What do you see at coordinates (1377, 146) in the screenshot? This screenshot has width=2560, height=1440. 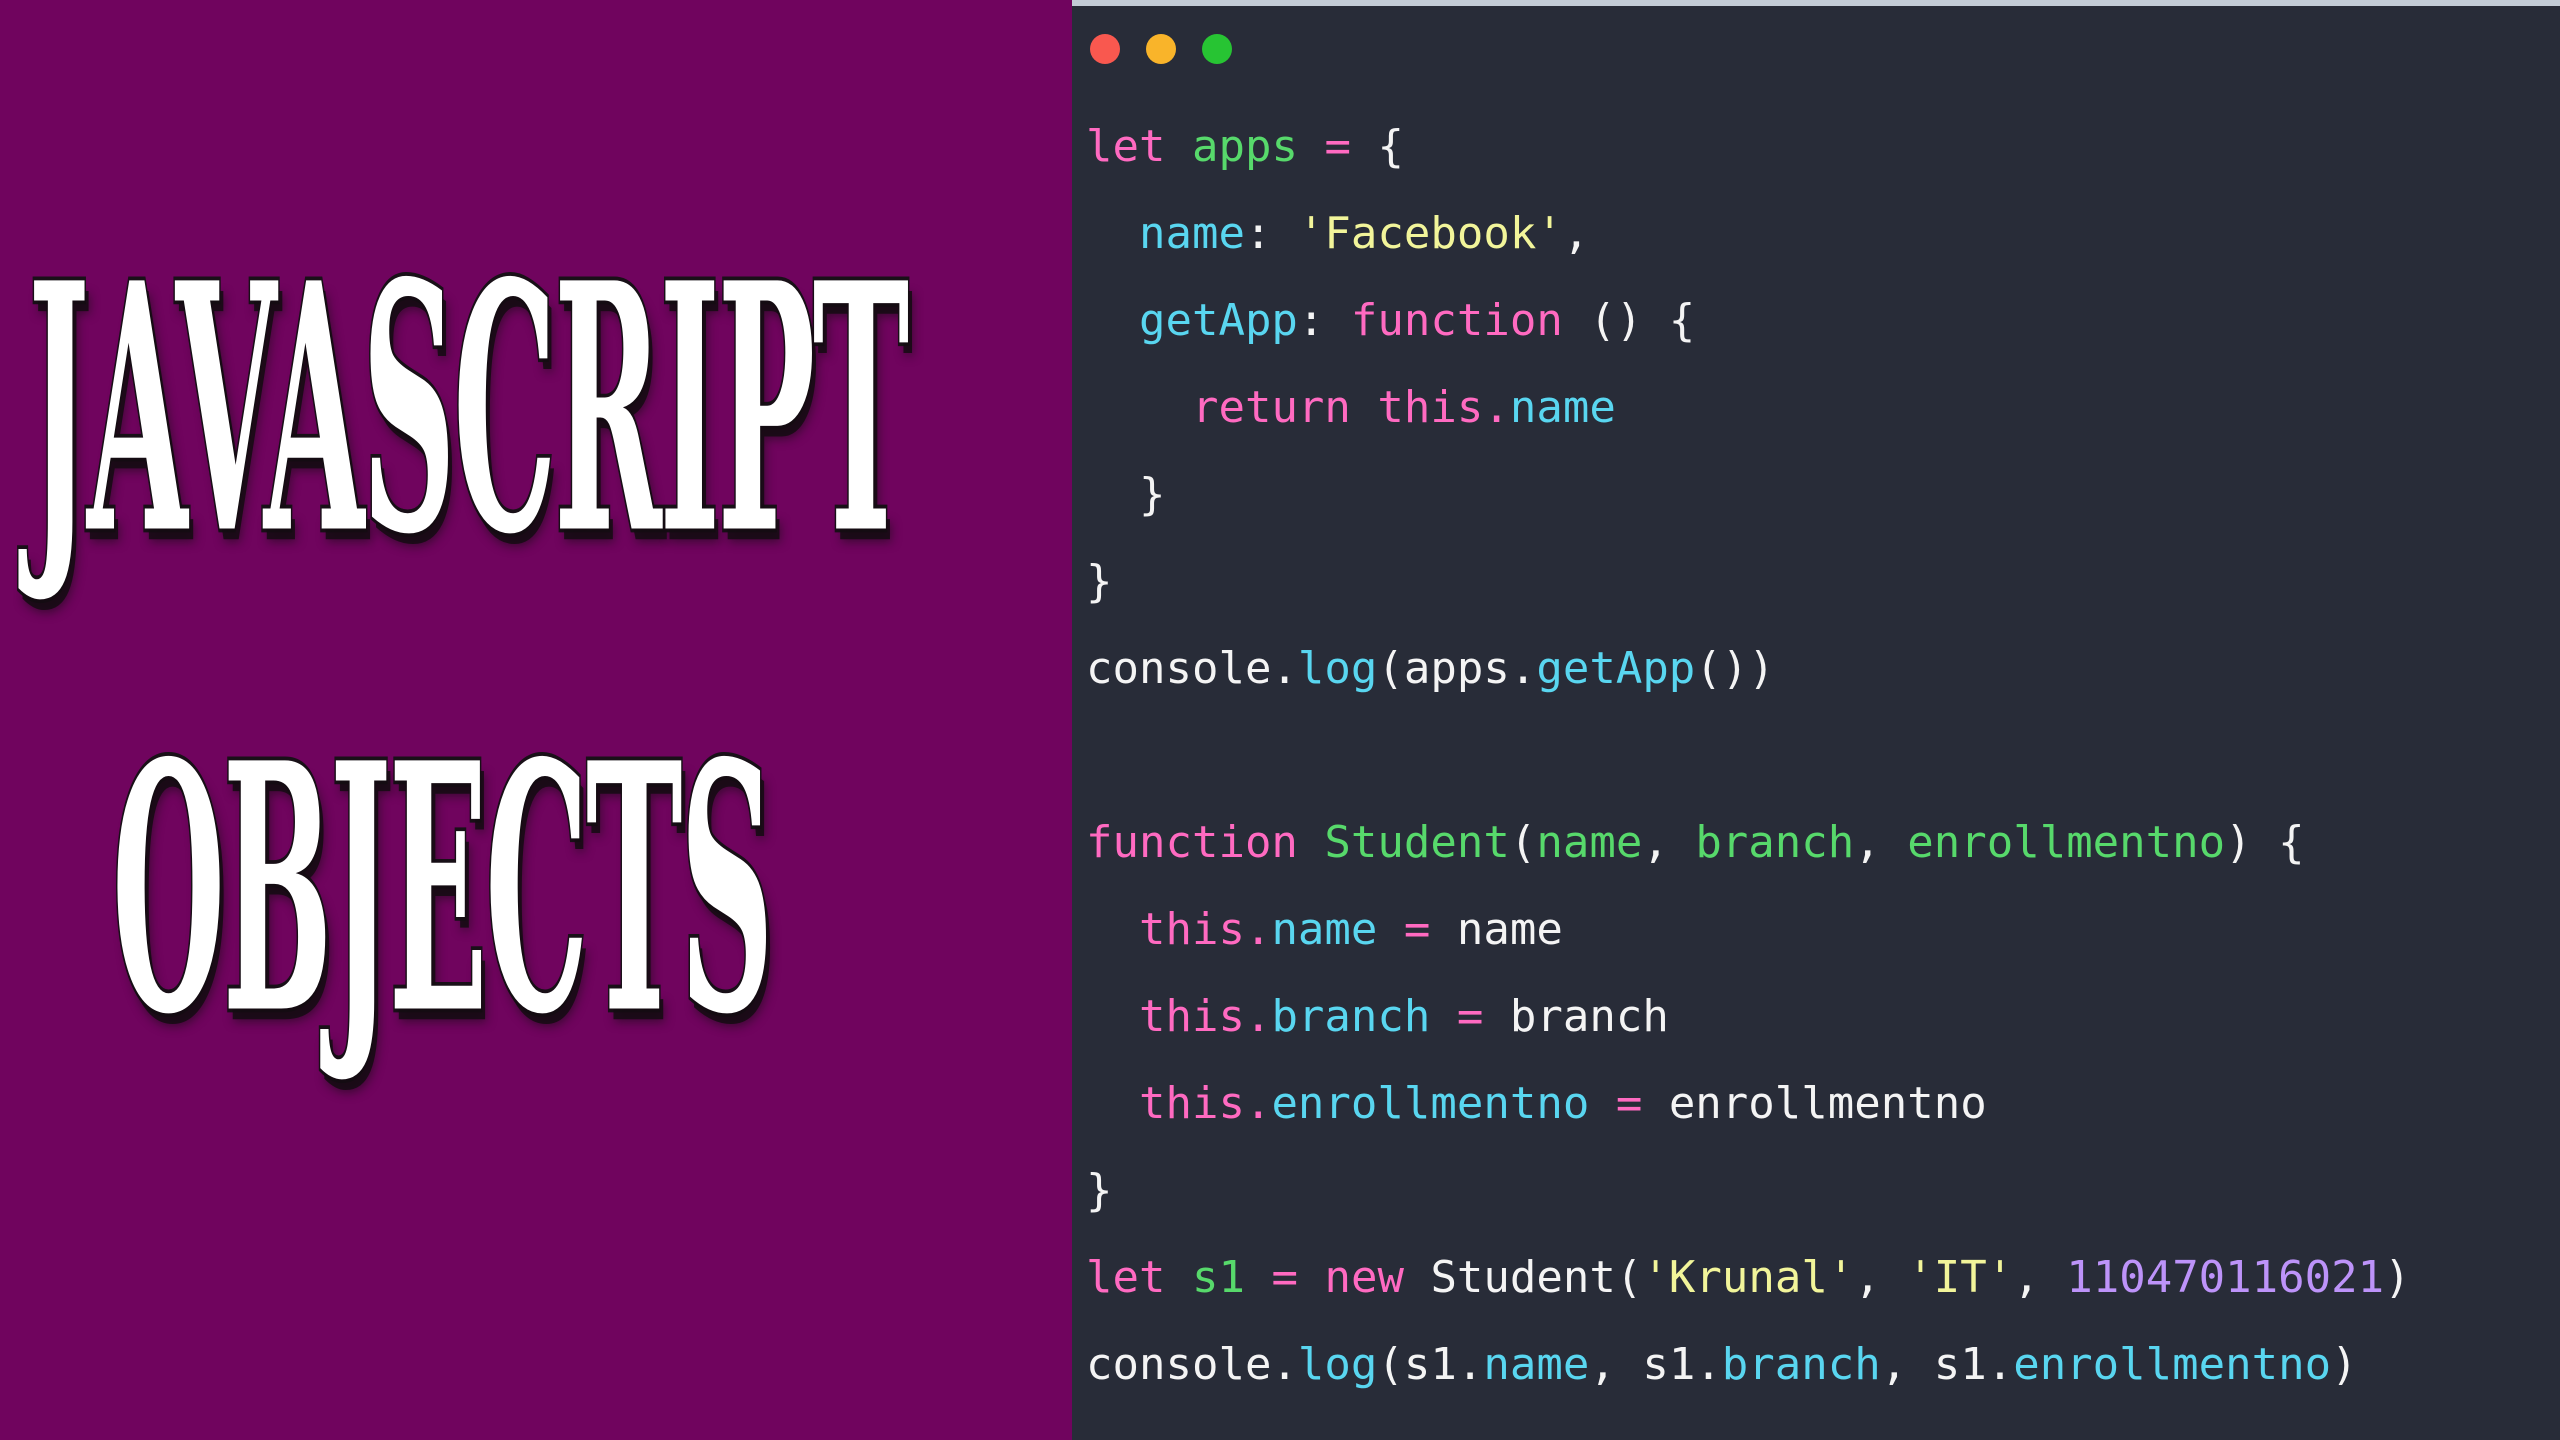 I see `code-token: {` at bounding box center [1377, 146].